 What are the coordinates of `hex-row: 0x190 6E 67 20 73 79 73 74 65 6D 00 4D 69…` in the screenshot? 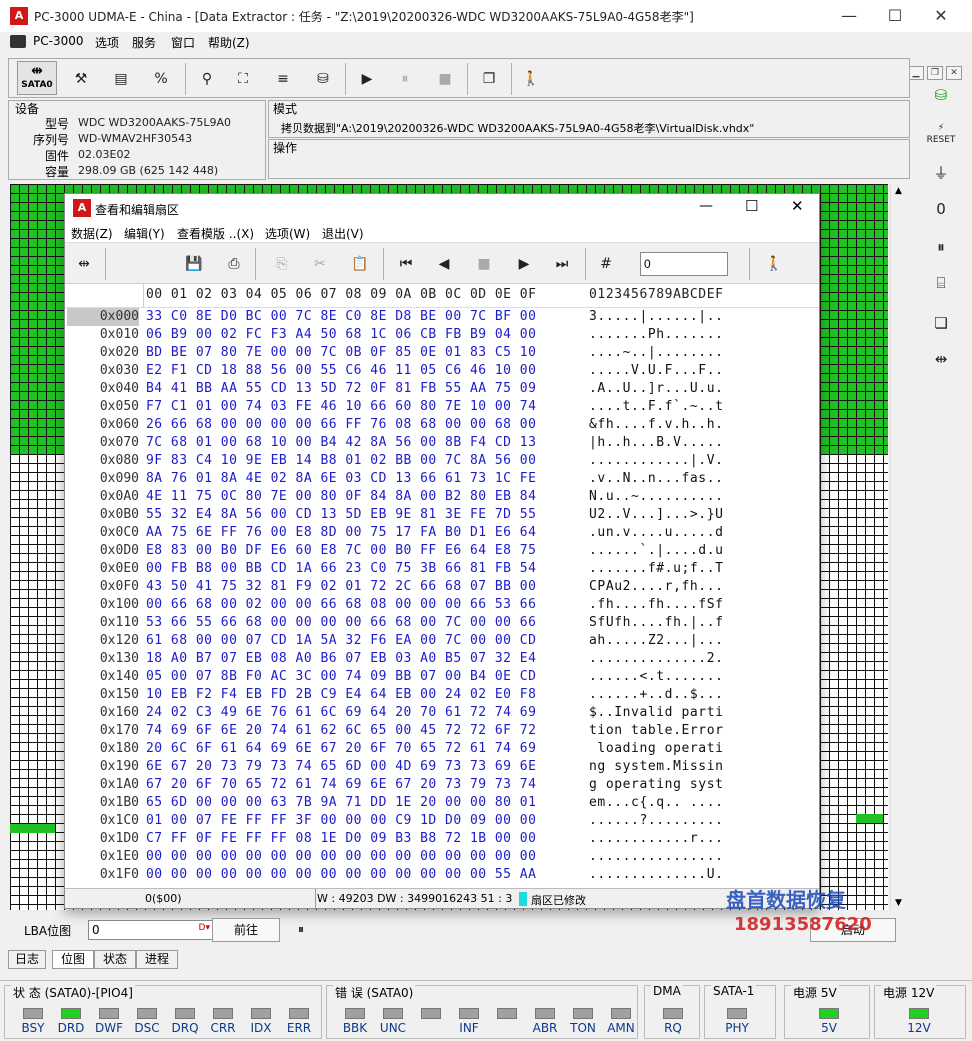 It's located at (442, 767).